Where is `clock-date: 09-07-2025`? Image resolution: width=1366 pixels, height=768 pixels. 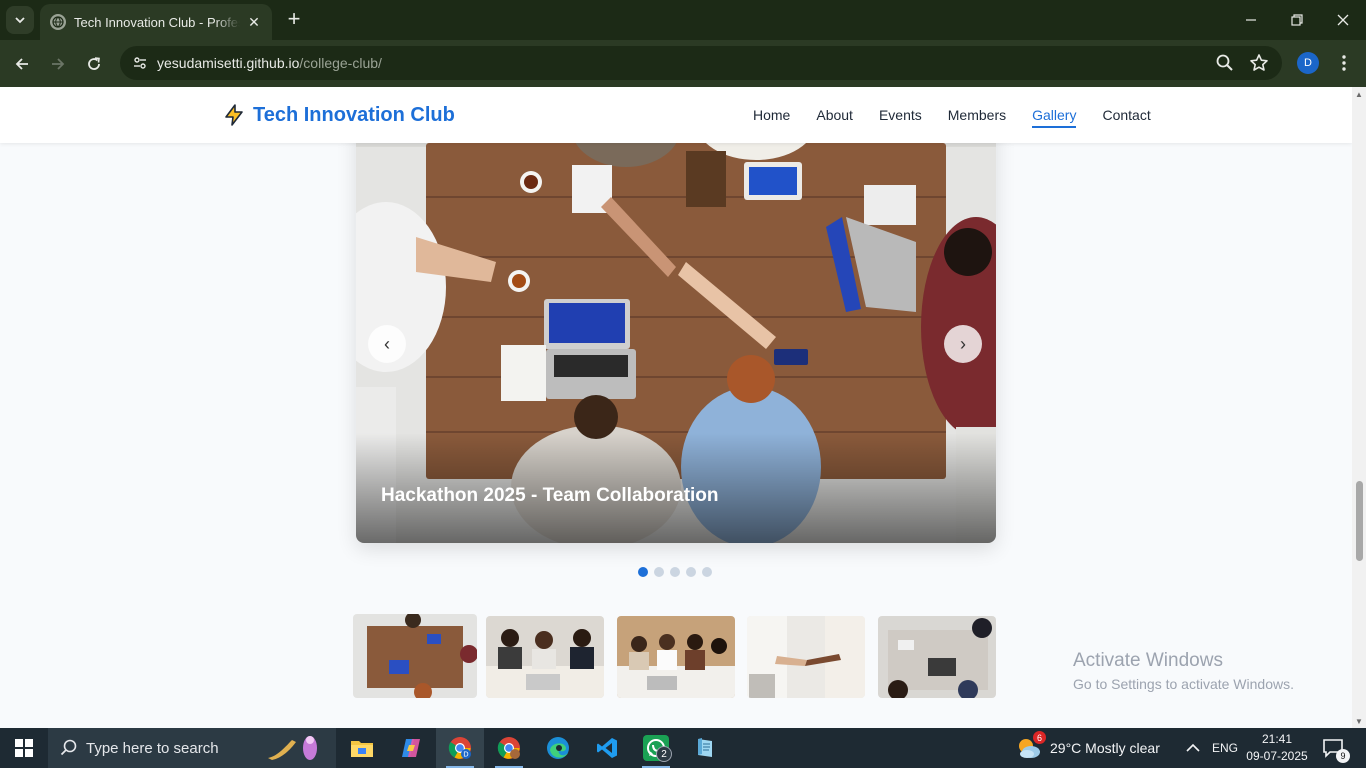 clock-date: 09-07-2025 is located at coordinates (1277, 756).